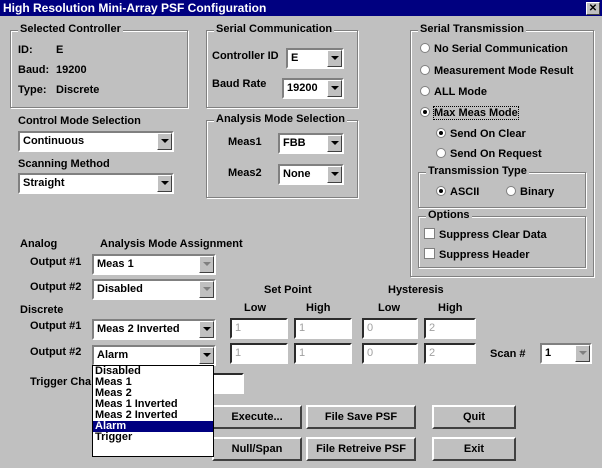 This screenshot has width=602, height=468. I want to click on exit-button: Exit, so click(474, 449).